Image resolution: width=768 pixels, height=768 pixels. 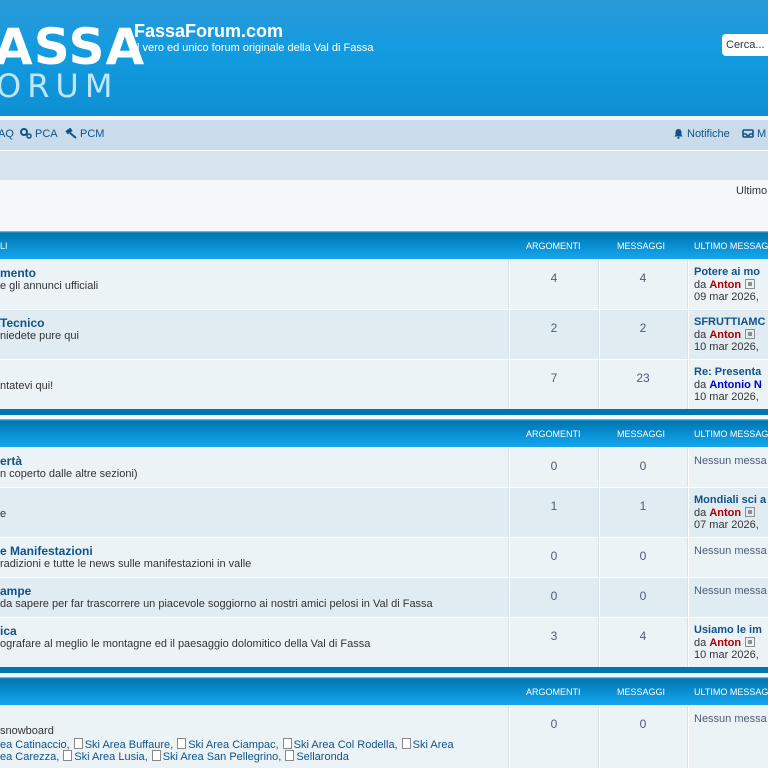 I want to click on inbox-icon, so click(x=748, y=133).